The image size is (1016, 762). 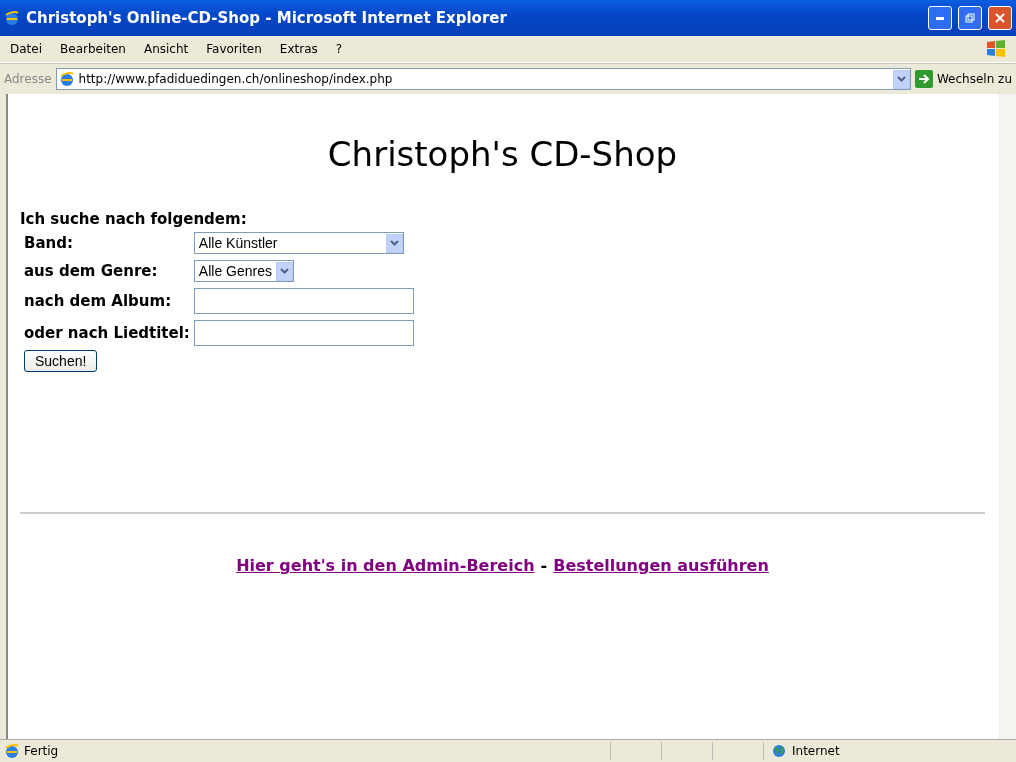 What do you see at coordinates (298, 49) in the screenshot?
I see `menu-item: Extras` at bounding box center [298, 49].